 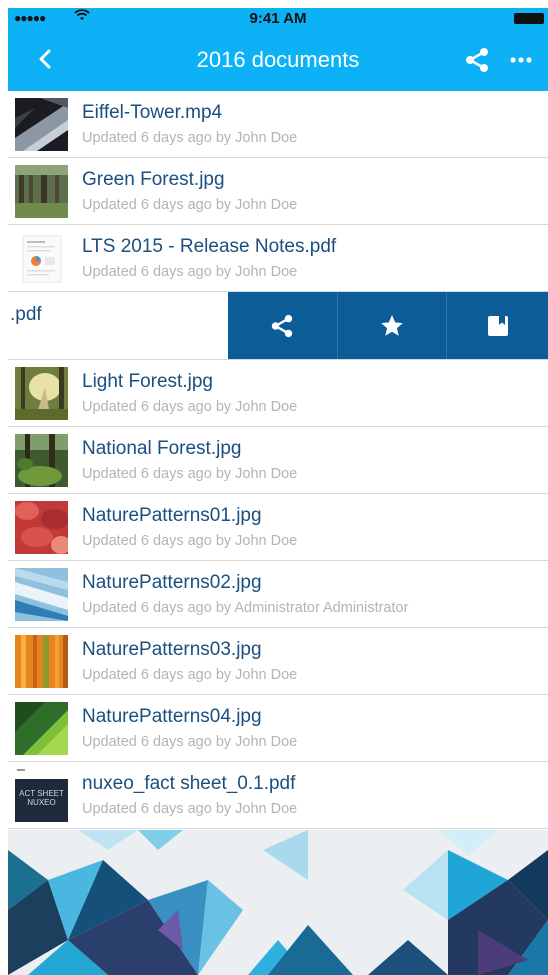 What do you see at coordinates (147, 381) in the screenshot?
I see `file-name: Light Forest.jpg` at bounding box center [147, 381].